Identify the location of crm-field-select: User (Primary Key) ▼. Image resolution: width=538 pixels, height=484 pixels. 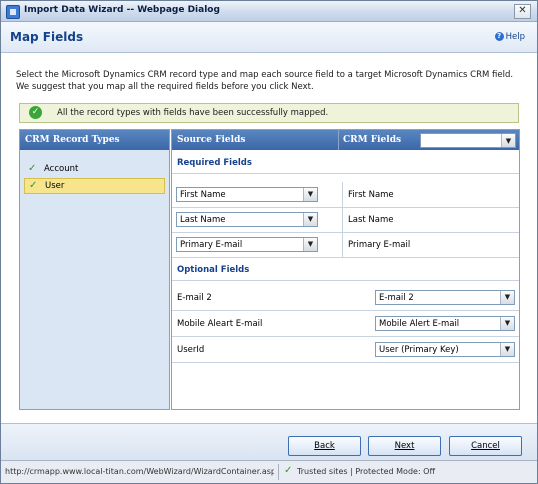
(445, 349).